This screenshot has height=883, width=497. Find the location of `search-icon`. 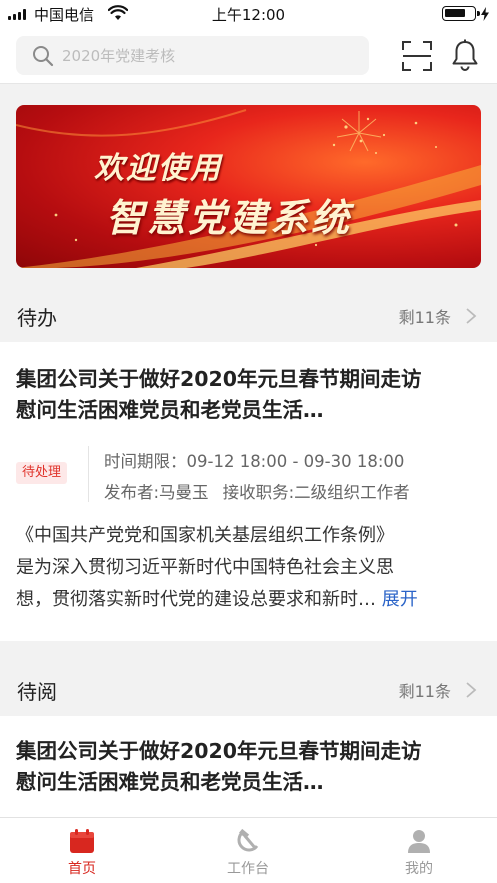

search-icon is located at coordinates (43, 56).